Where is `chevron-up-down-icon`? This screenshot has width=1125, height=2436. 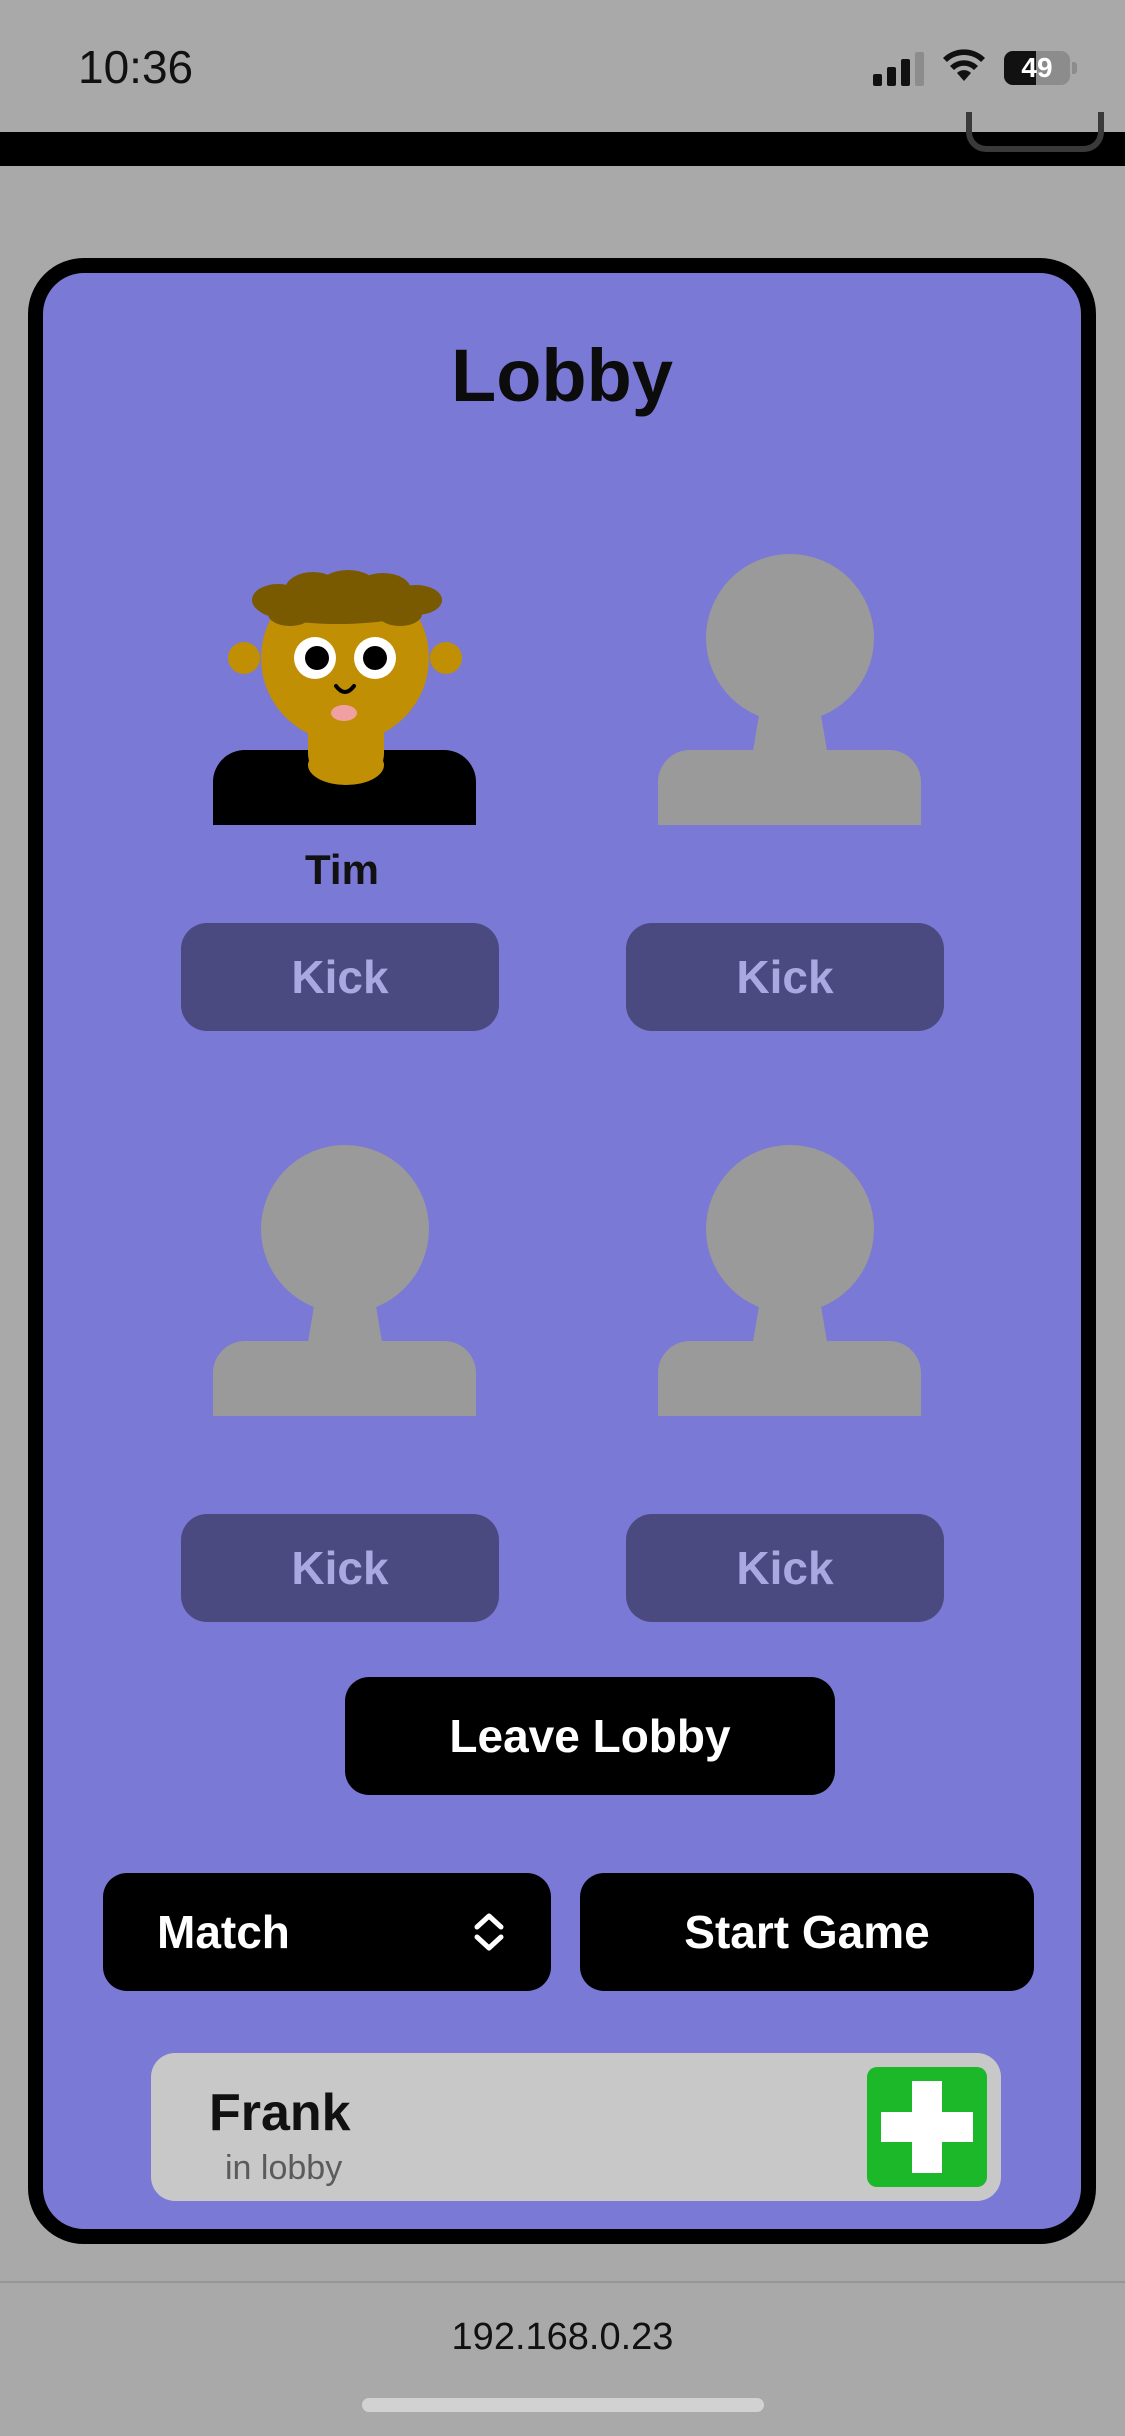 chevron-up-down-icon is located at coordinates (489, 1932).